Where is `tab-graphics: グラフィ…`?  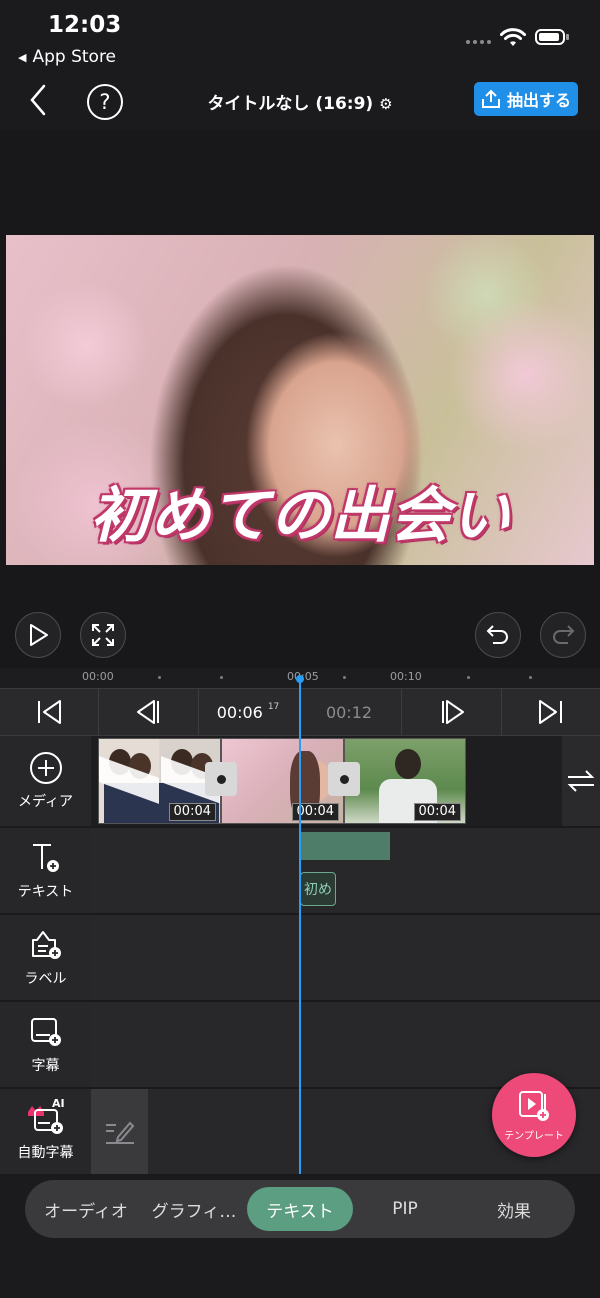
tab-graphics: グラフィ… is located at coordinates (194, 1209).